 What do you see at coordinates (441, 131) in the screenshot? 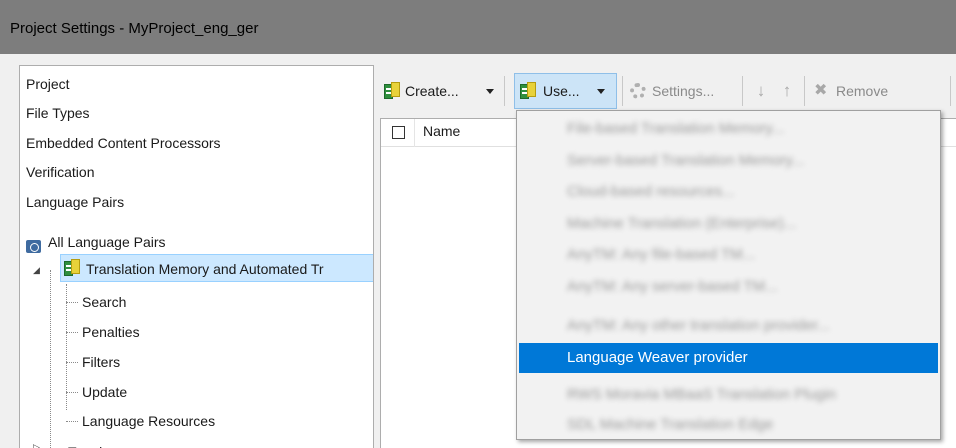
I see `name-column-header: Name` at bounding box center [441, 131].